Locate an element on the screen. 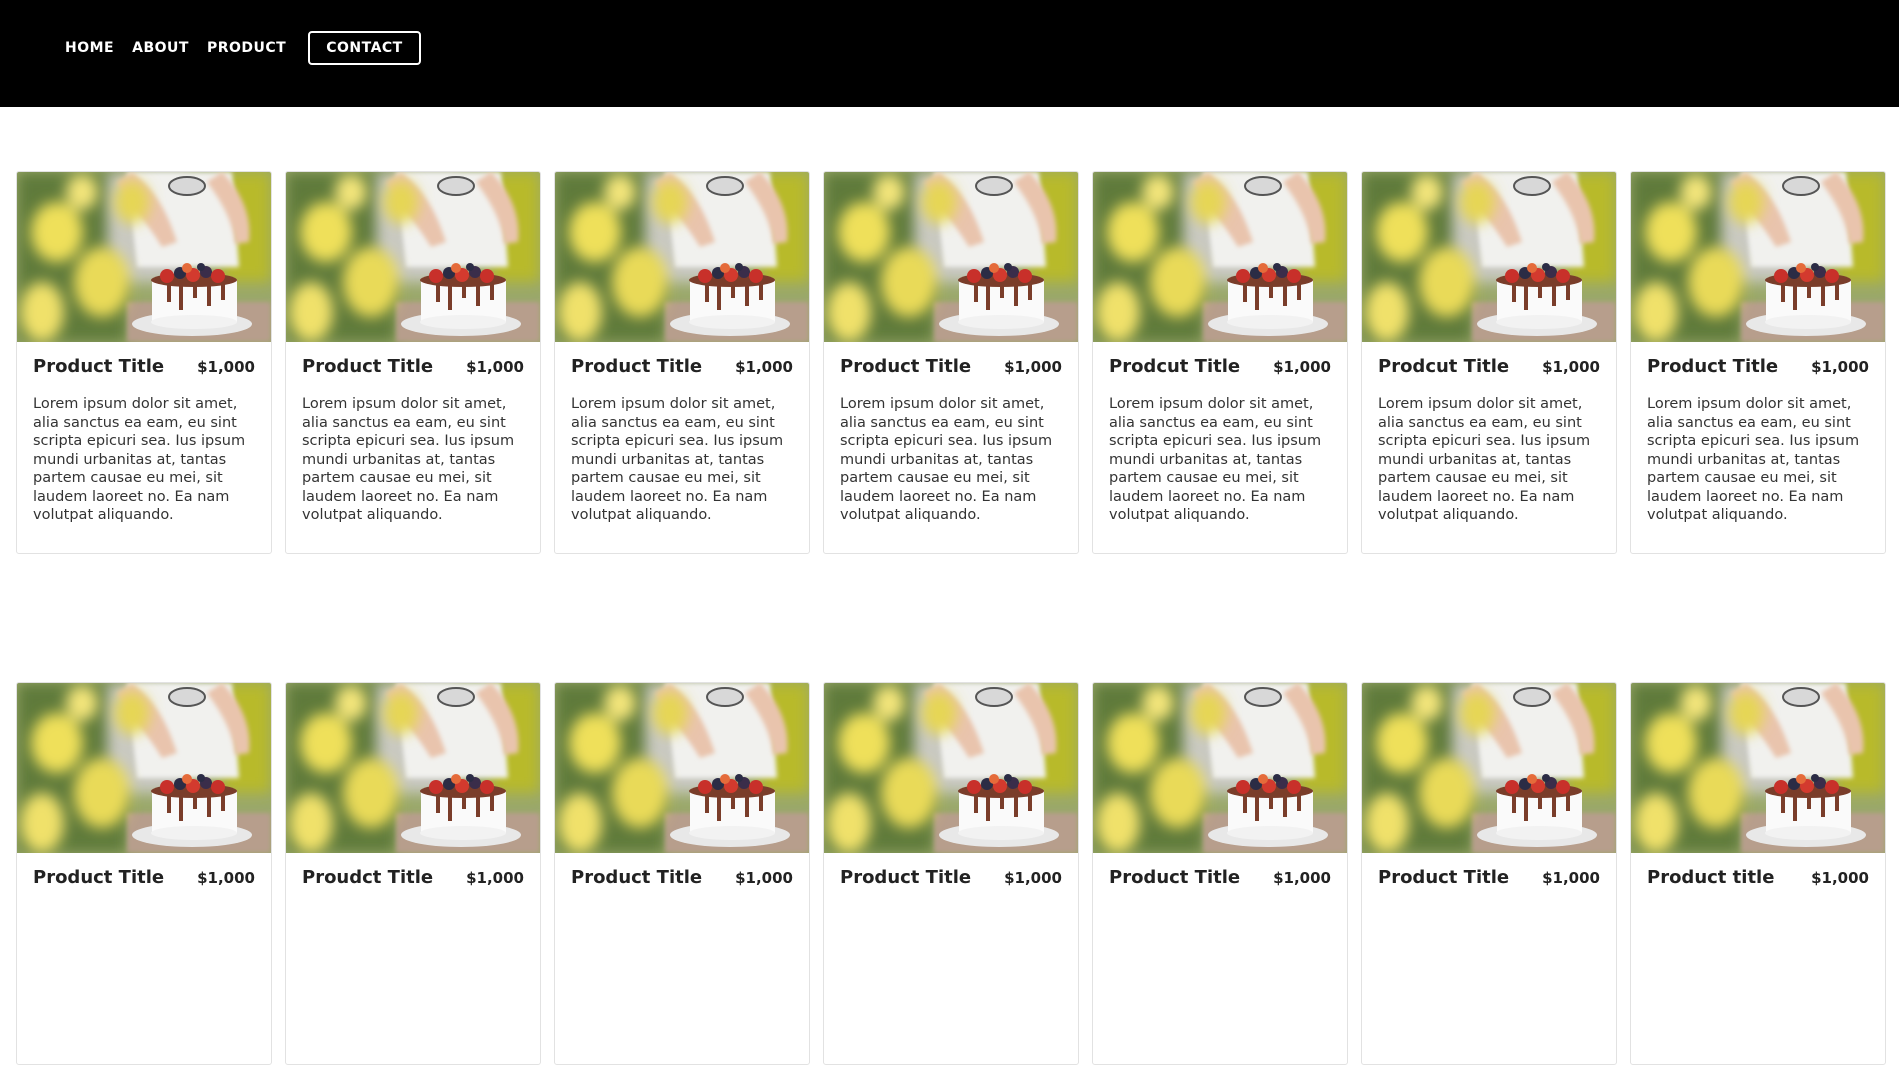 Image resolution: width=1899 pixels, height=1065 pixels. product-title: Proudct Title is located at coordinates (368, 877).